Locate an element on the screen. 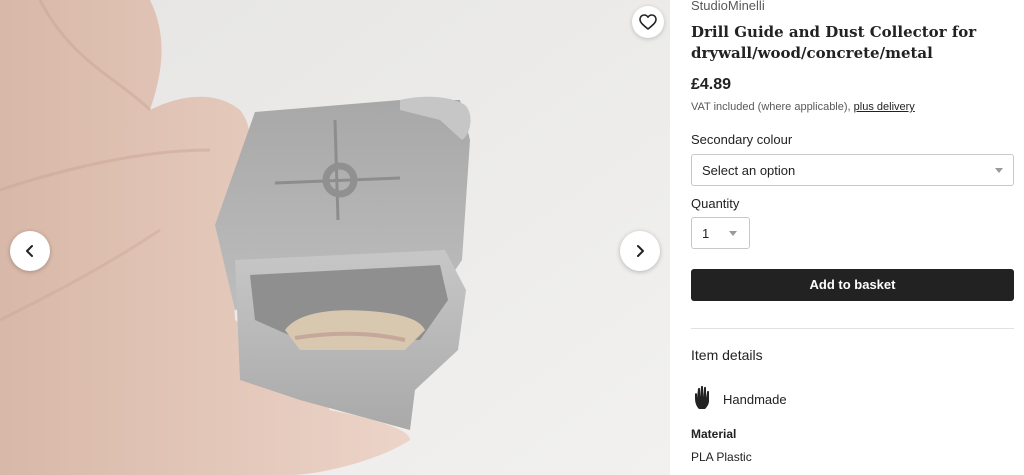 This screenshot has height=475, width=1024. secondary-colour-label: Secondary colour is located at coordinates (742, 139).